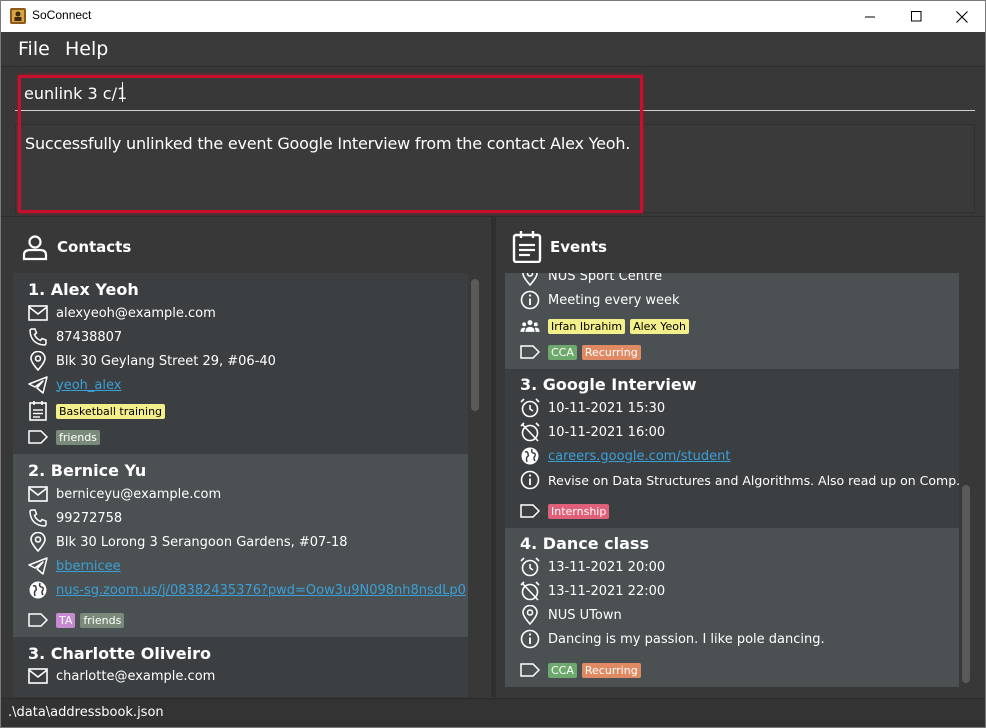 This screenshot has width=986, height=728. What do you see at coordinates (584, 543) in the screenshot?
I see `event-name: 4. Dance class` at bounding box center [584, 543].